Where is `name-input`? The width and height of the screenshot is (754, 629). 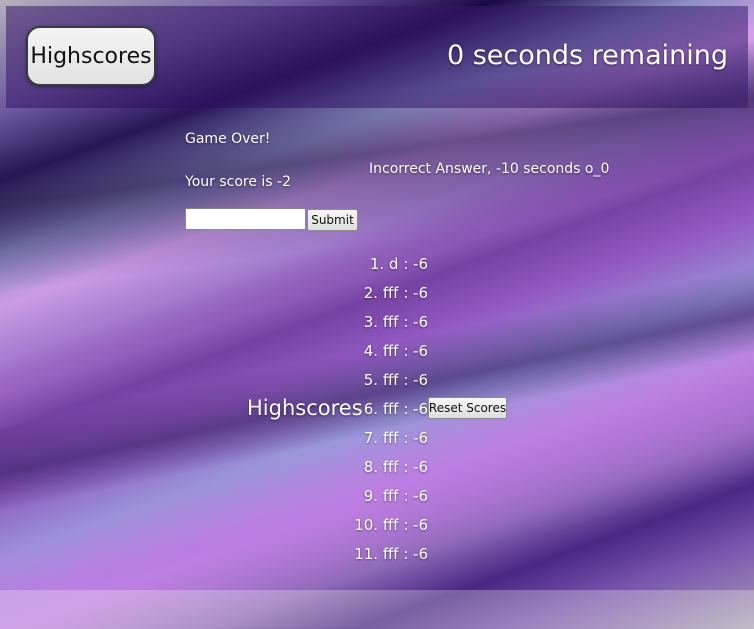
name-input is located at coordinates (245, 219).